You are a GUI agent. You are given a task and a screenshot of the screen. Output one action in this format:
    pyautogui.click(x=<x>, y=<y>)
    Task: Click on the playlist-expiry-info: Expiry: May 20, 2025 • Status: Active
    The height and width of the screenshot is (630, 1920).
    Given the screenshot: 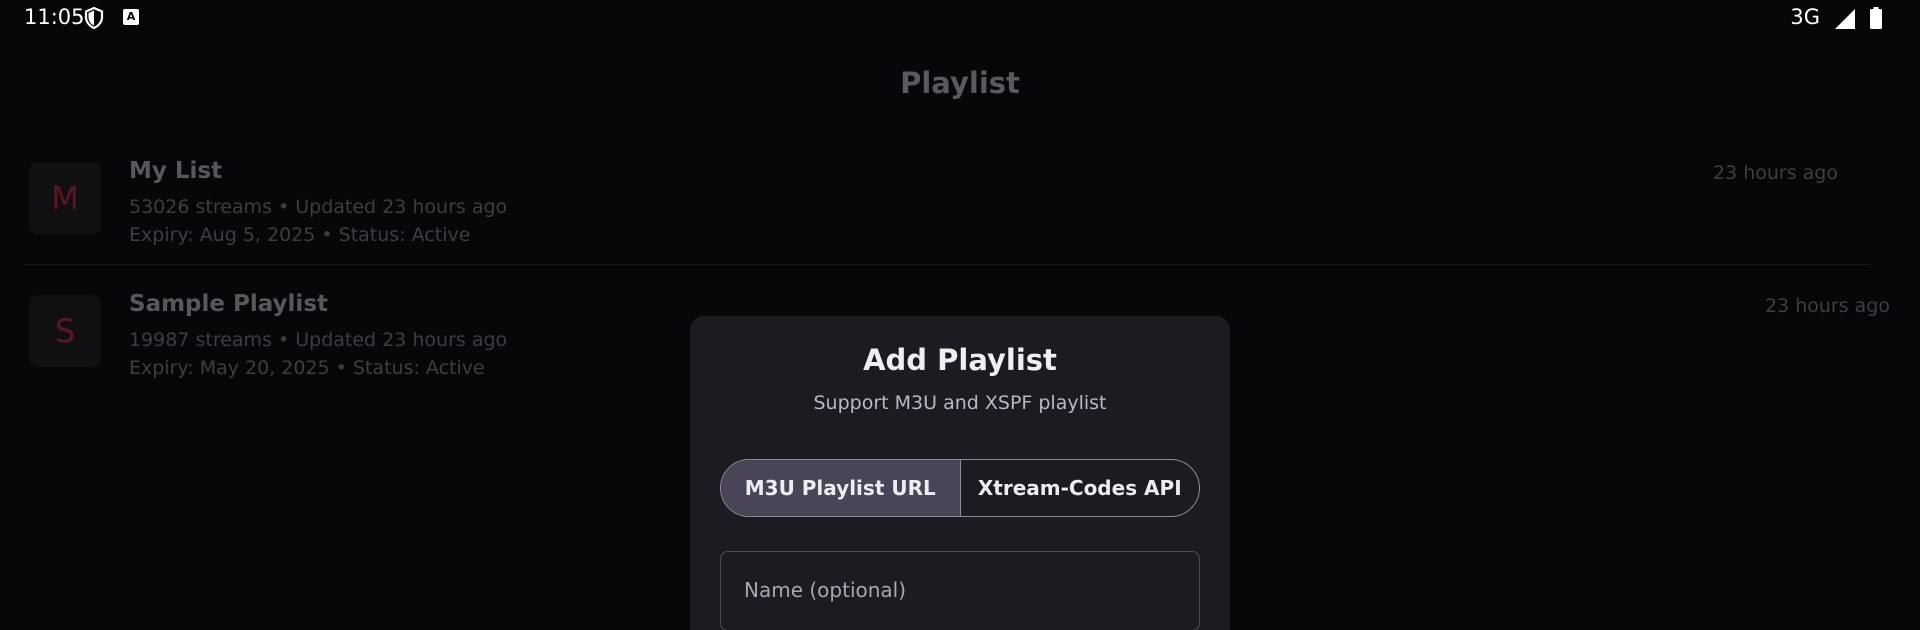 What is the action you would take?
    pyautogui.click(x=307, y=368)
    